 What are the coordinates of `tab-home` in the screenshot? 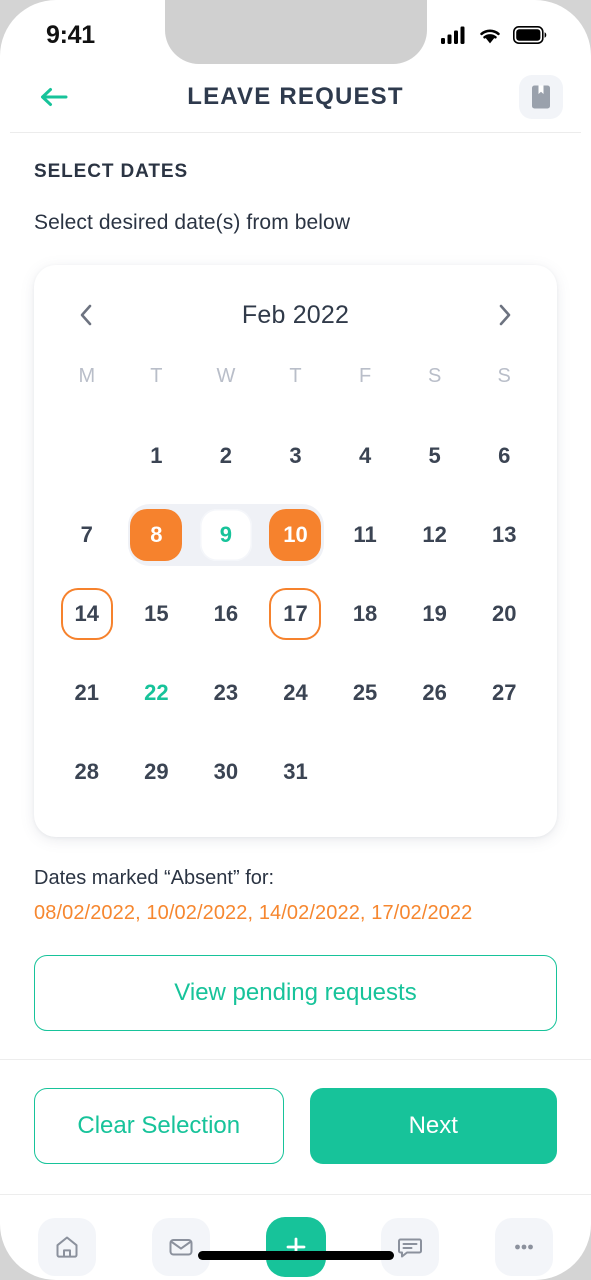 It's located at (67, 1247).